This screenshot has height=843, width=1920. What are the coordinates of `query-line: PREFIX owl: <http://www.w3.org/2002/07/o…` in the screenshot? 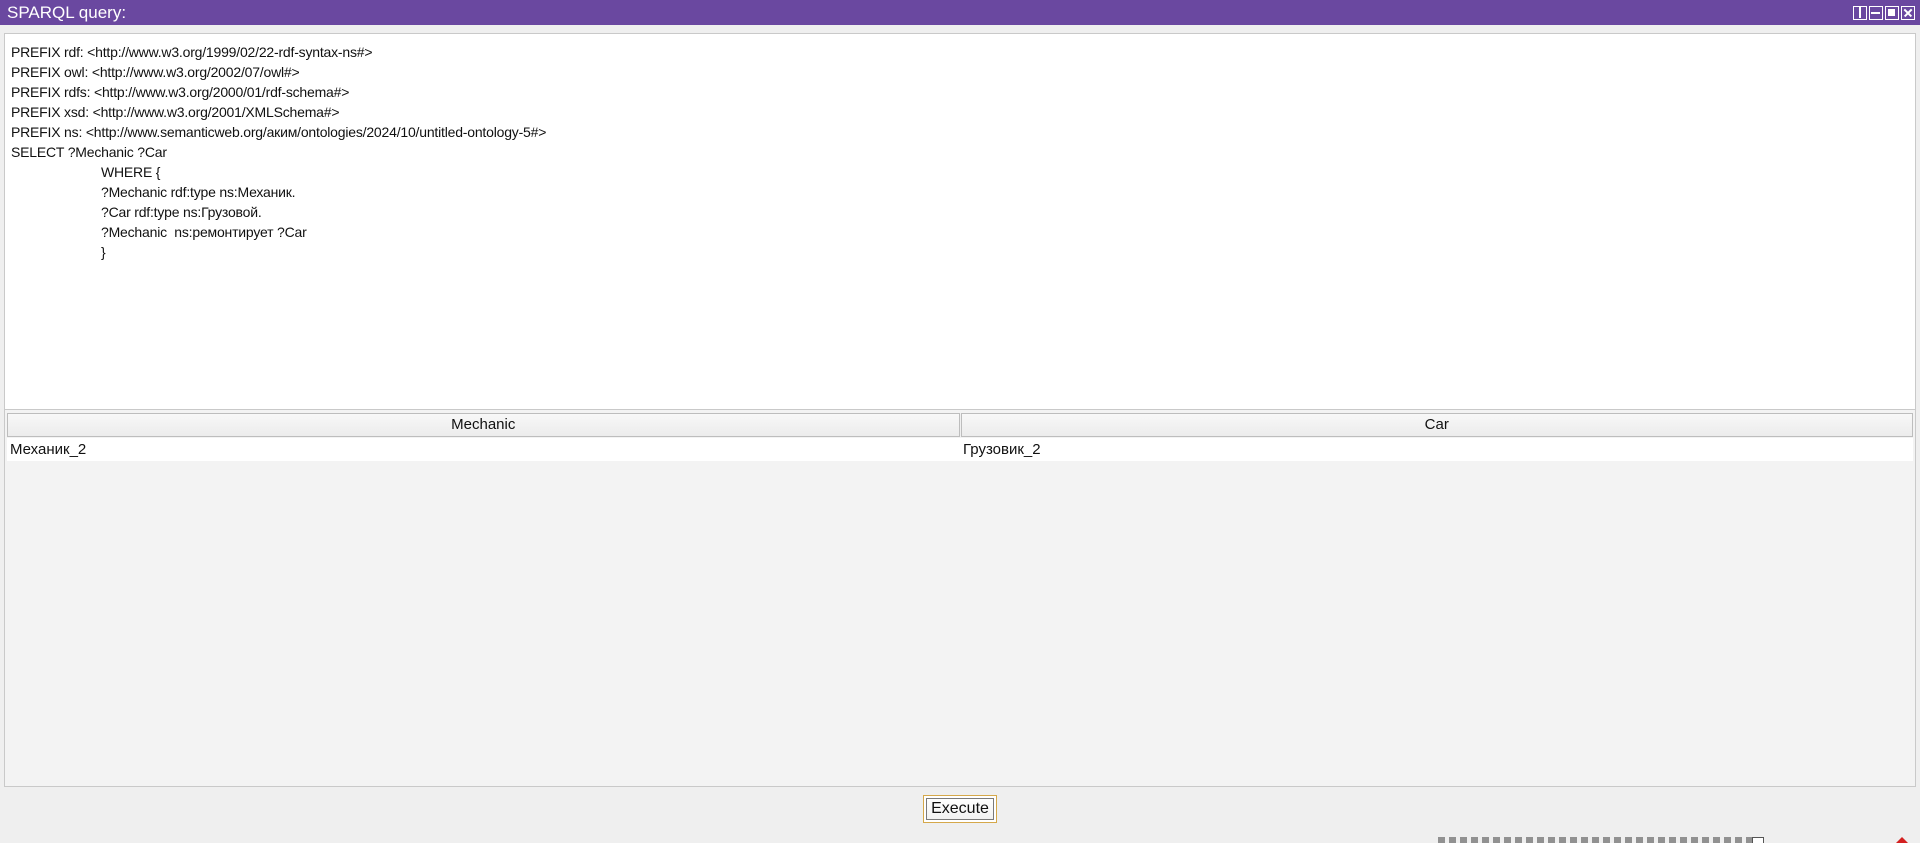 It's located at (155, 72).